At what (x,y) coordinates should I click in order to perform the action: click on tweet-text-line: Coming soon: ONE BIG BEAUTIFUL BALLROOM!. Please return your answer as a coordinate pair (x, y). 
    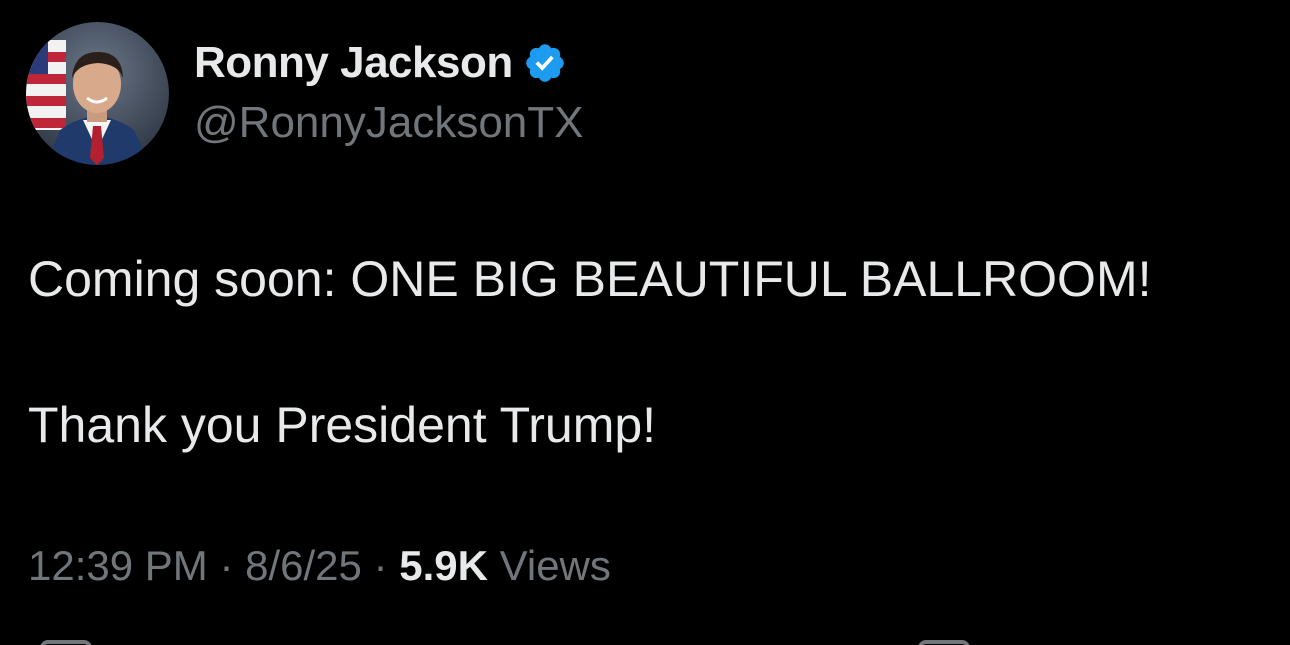
    Looking at the image, I should click on (590, 279).